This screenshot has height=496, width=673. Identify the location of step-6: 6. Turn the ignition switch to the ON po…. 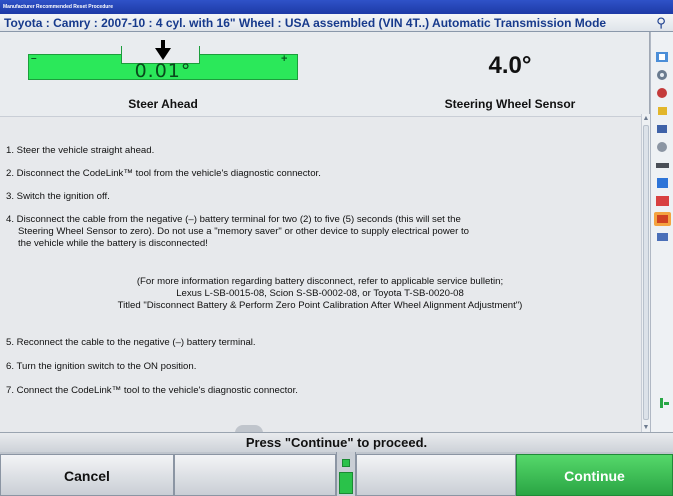
(101, 366).